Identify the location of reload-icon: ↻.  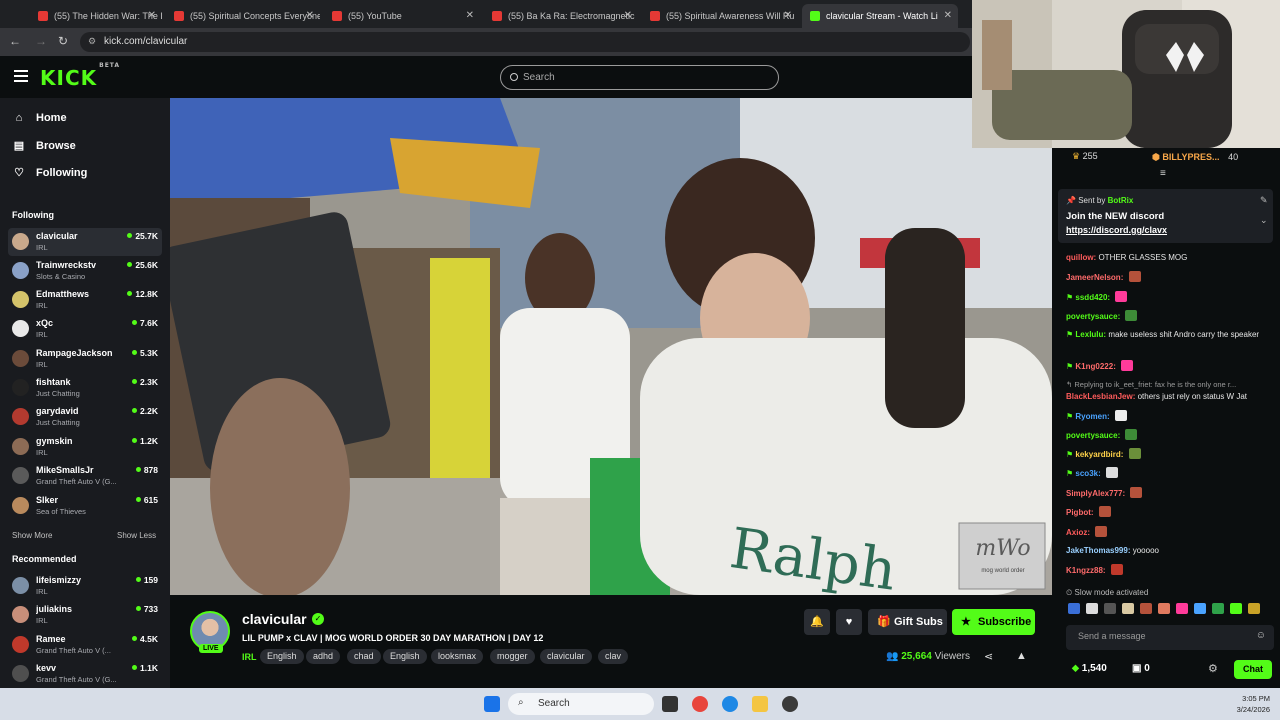
(63, 41).